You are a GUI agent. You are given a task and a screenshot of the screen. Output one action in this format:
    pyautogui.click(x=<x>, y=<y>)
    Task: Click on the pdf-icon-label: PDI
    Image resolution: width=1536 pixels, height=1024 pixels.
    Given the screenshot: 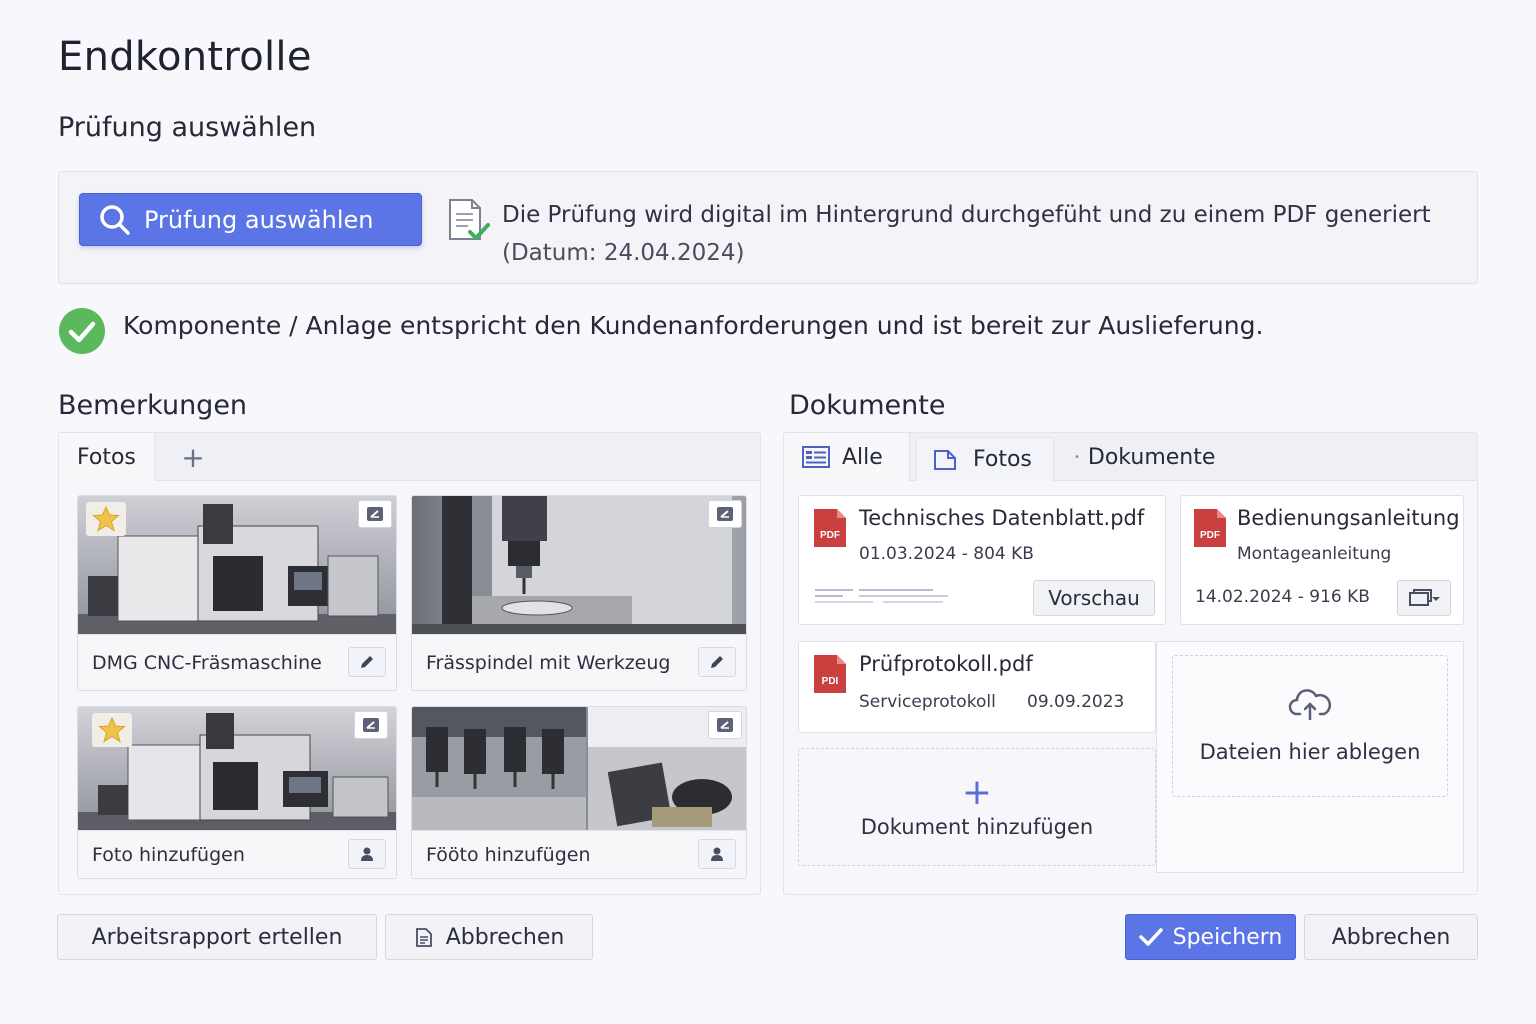 What is the action you would take?
    pyautogui.click(x=830, y=681)
    